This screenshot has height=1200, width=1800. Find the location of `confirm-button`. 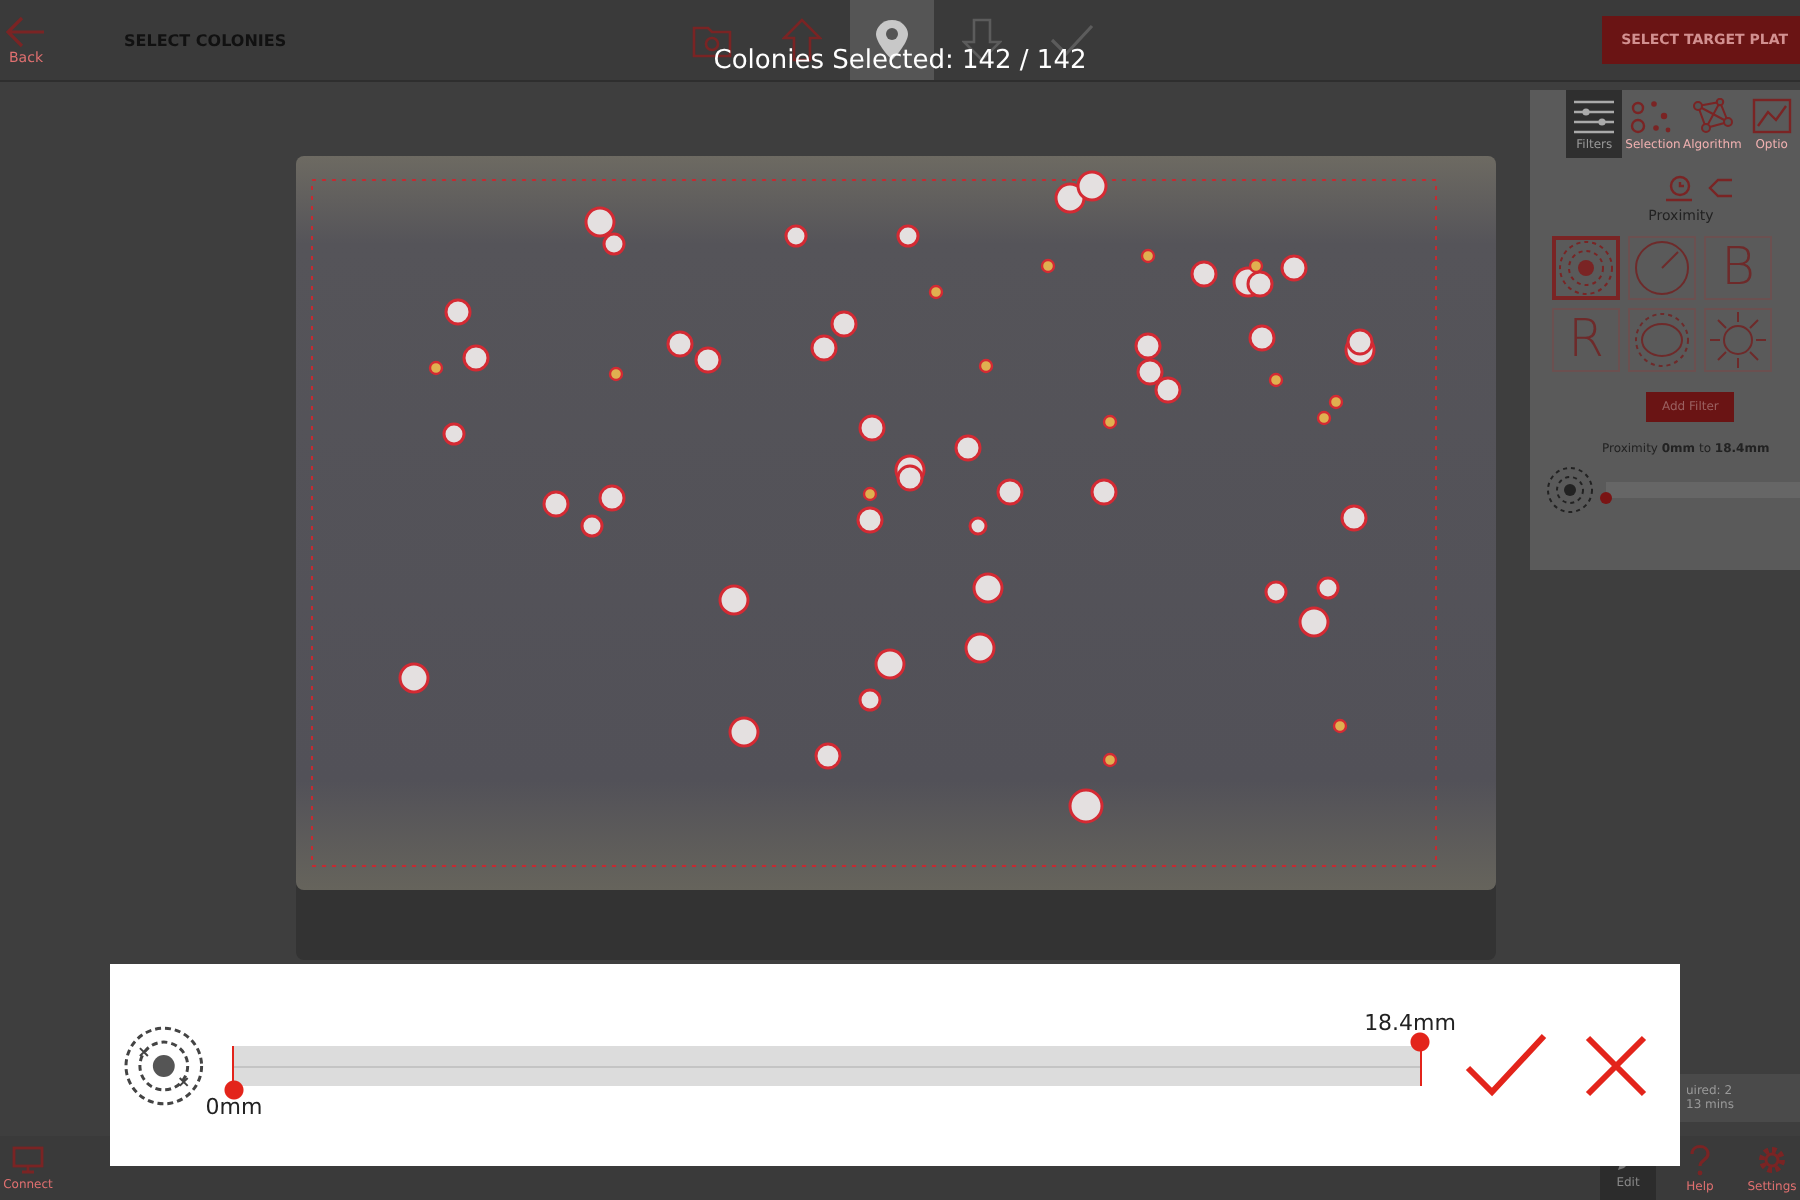

confirm-button is located at coordinates (1506, 1065).